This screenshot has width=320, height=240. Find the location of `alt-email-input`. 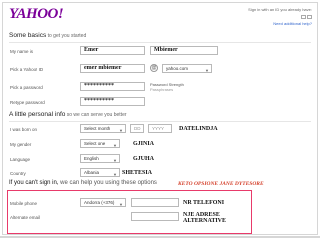

alt-email-input is located at coordinates (155, 216).